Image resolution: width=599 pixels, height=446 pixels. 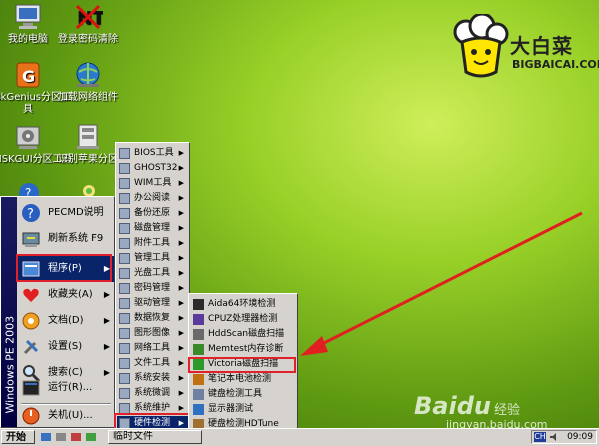 What do you see at coordinates (467, 406) in the screenshot?
I see `baidu-watermark: Baidu 经验` at bounding box center [467, 406].